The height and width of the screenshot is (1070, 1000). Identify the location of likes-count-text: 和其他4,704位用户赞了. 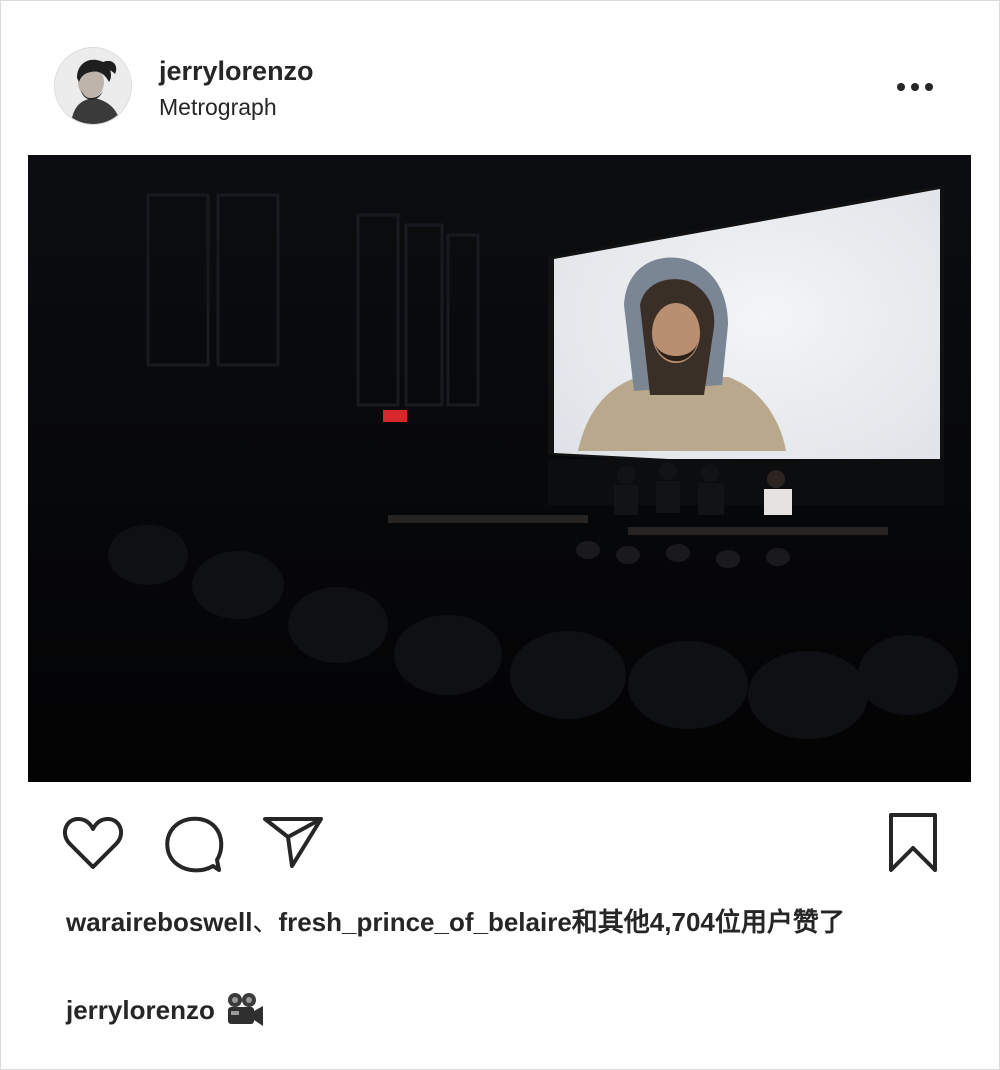
(708, 922).